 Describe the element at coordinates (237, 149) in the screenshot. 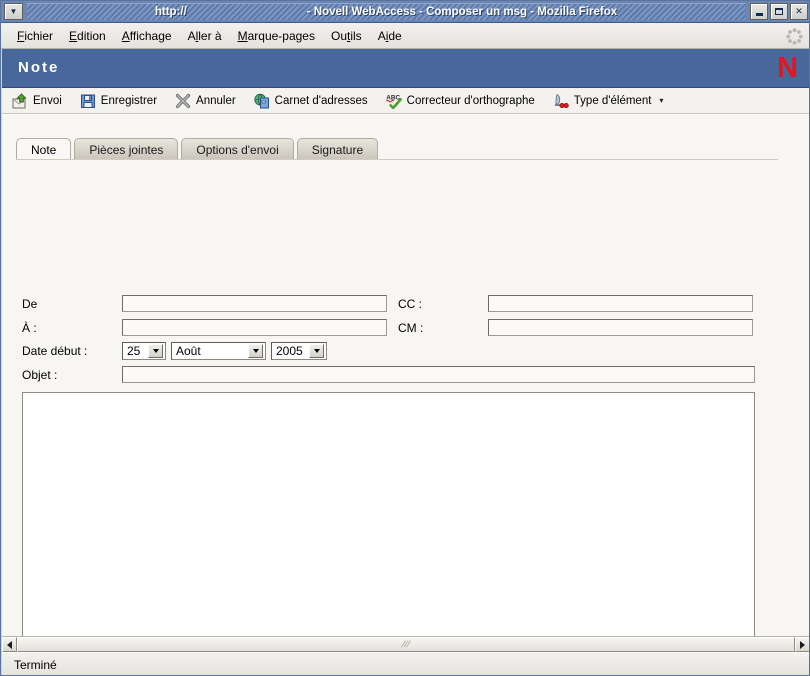

I see `tab-options-envoi: Options d'envoi` at that location.